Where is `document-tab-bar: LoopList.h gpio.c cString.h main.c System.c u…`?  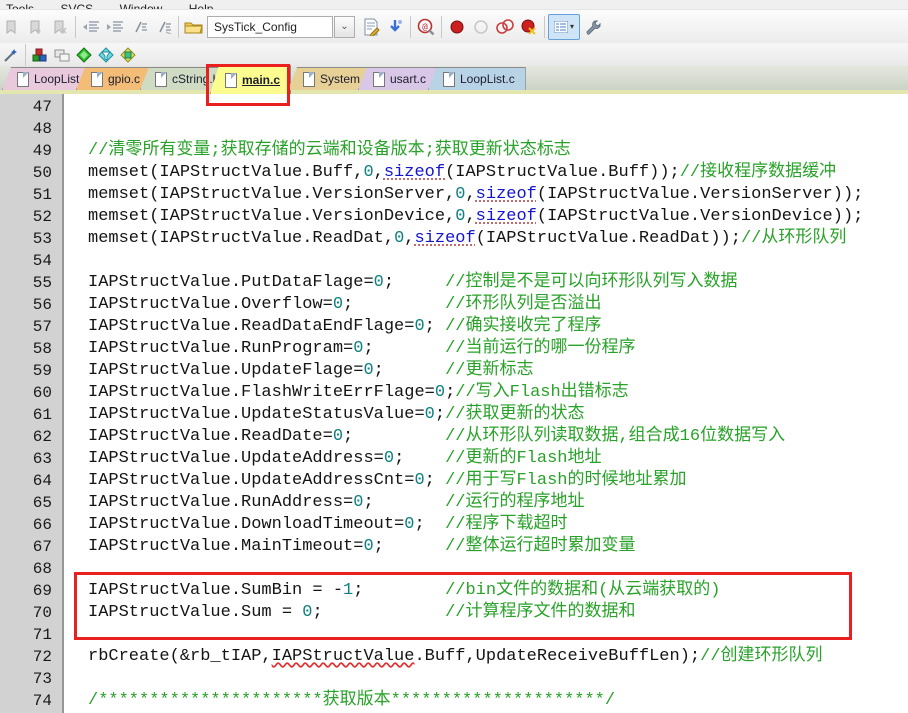
document-tab-bar: LoopList.h gpio.c cString.h main.c System.c u… is located at coordinates (454, 79).